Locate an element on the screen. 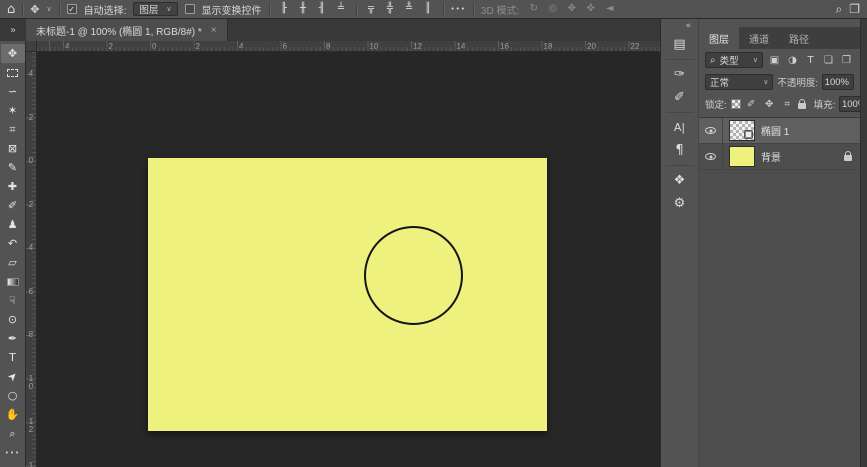 Image resolution: width=867 pixels, height=467 pixels. dodge-tool: ⊙ is located at coordinates (13, 319).